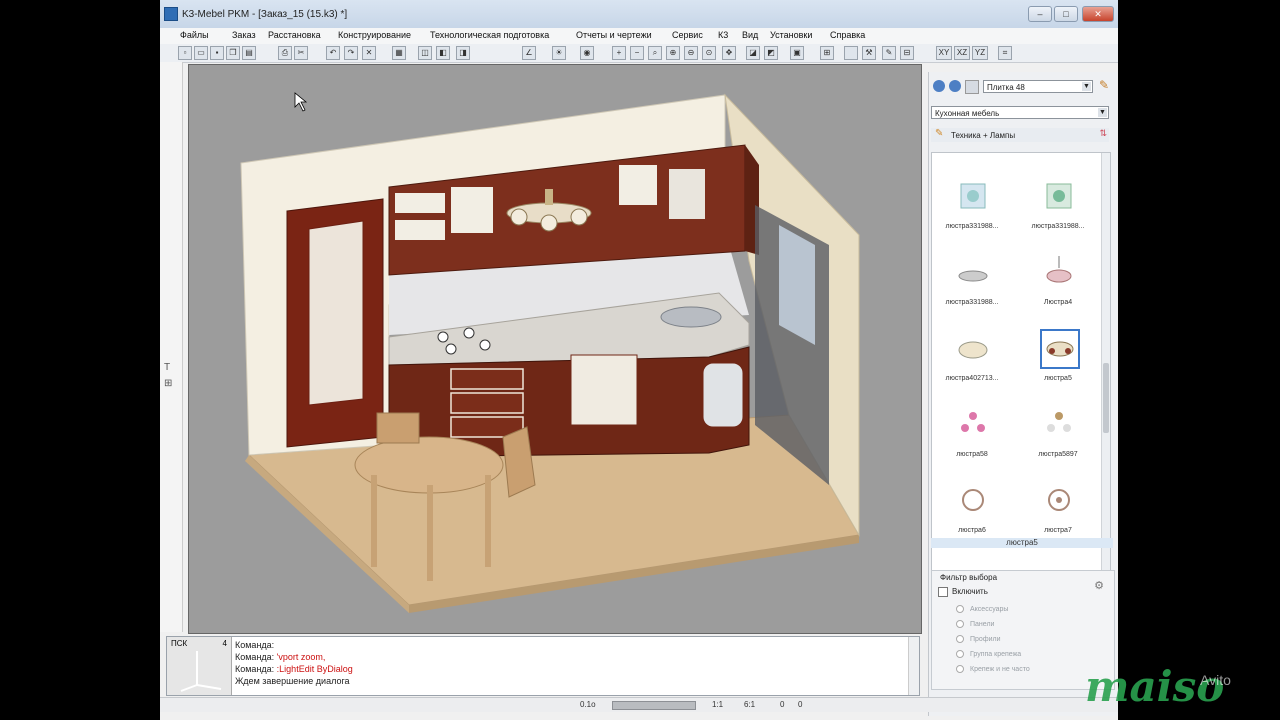  I want to click on folder-icon: ✎, so click(939, 133).